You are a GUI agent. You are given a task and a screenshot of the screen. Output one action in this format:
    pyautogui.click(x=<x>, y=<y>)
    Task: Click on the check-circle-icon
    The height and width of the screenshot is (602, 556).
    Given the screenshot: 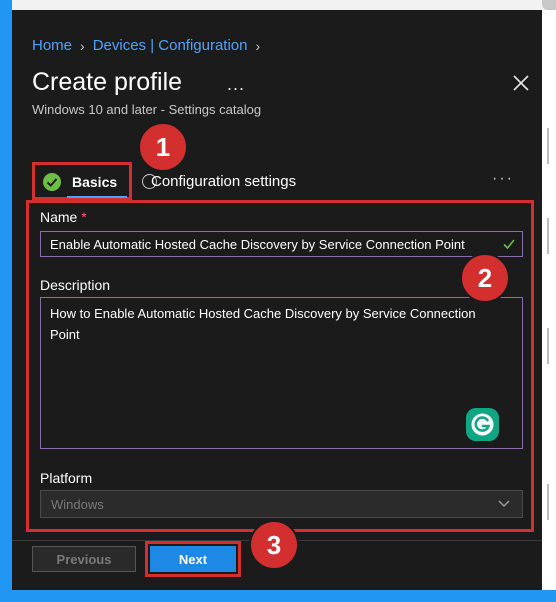 What is the action you would take?
    pyautogui.click(x=52, y=182)
    